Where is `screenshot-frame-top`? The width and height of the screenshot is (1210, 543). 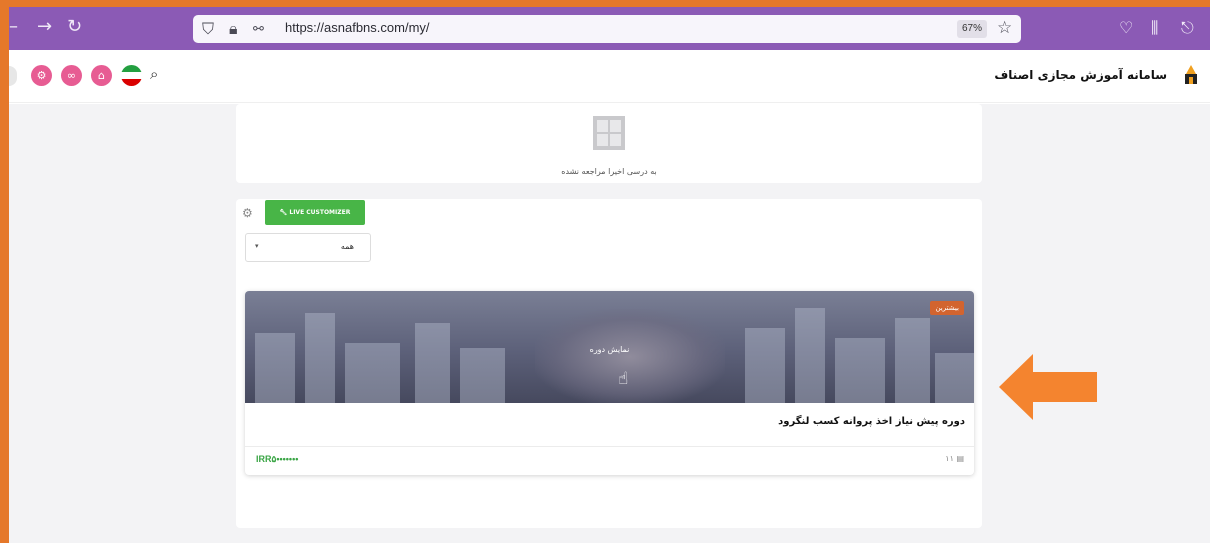 screenshot-frame-top is located at coordinates (605, 3).